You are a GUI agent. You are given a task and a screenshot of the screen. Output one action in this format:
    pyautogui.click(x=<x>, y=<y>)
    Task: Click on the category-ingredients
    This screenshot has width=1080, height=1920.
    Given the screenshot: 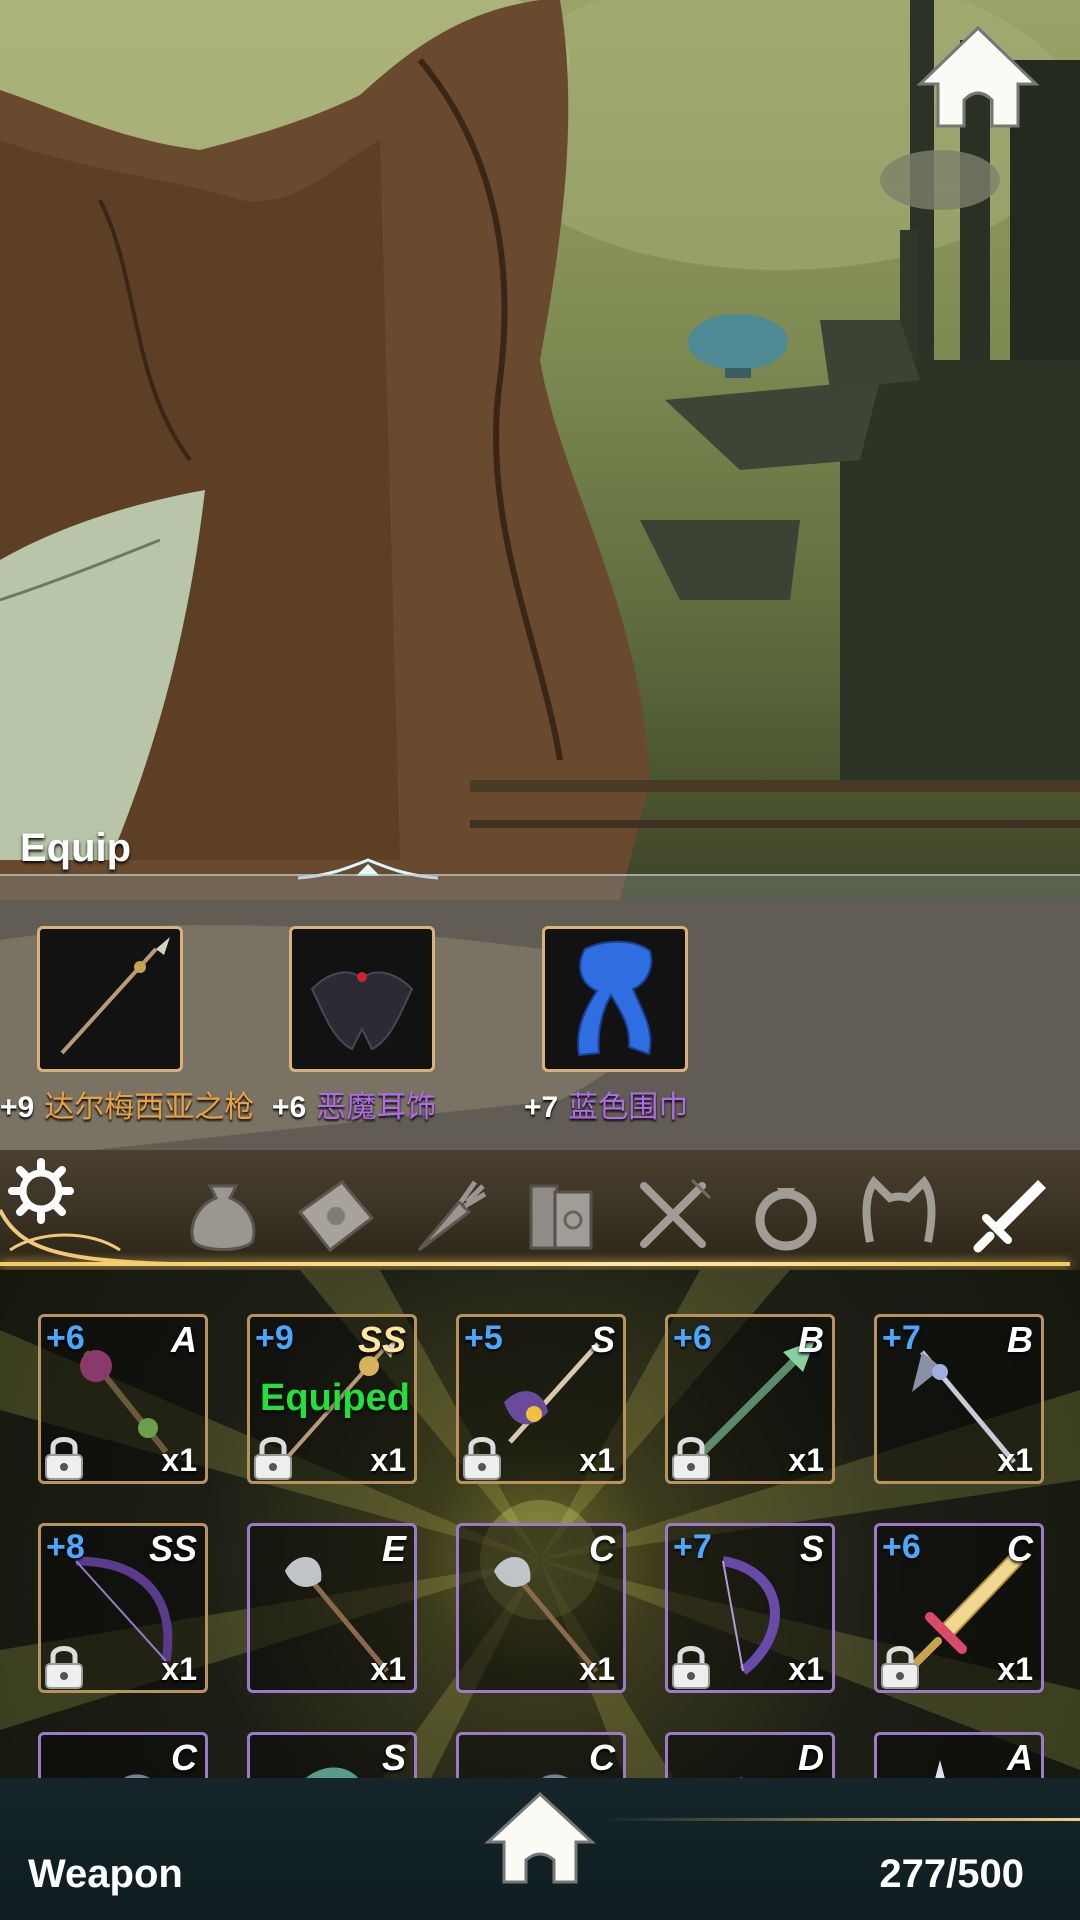 What is the action you would take?
    pyautogui.click(x=448, y=1215)
    